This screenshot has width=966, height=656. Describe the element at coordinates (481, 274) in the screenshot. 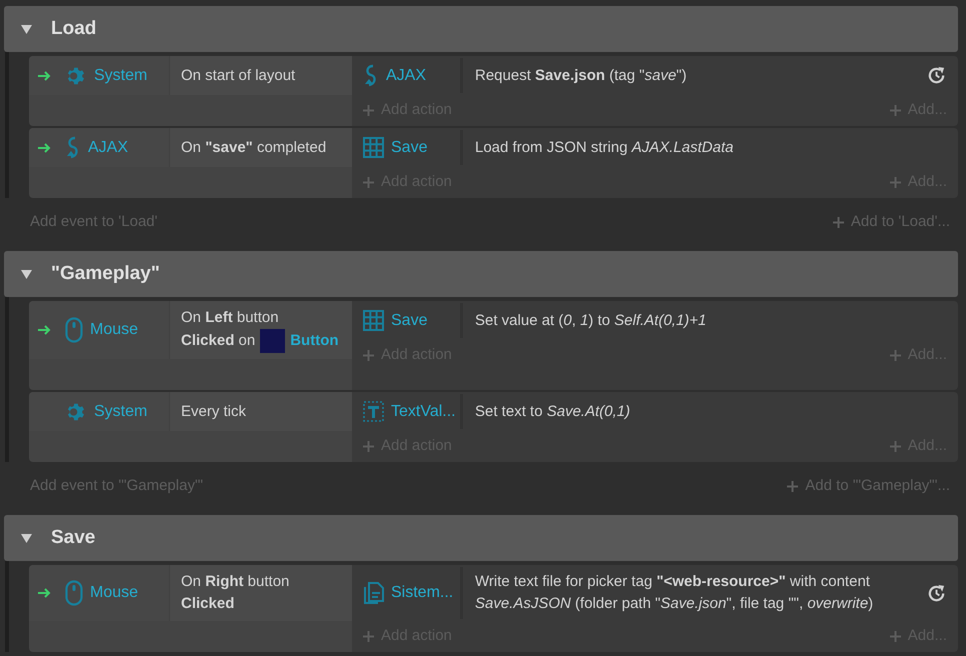

I see `group-header: "Gameplay"` at that location.